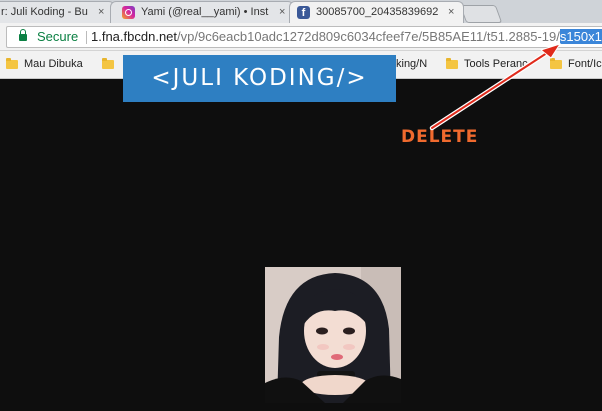 The height and width of the screenshot is (411, 602). I want to click on url-selected-text: s150x150, so click(580, 36).